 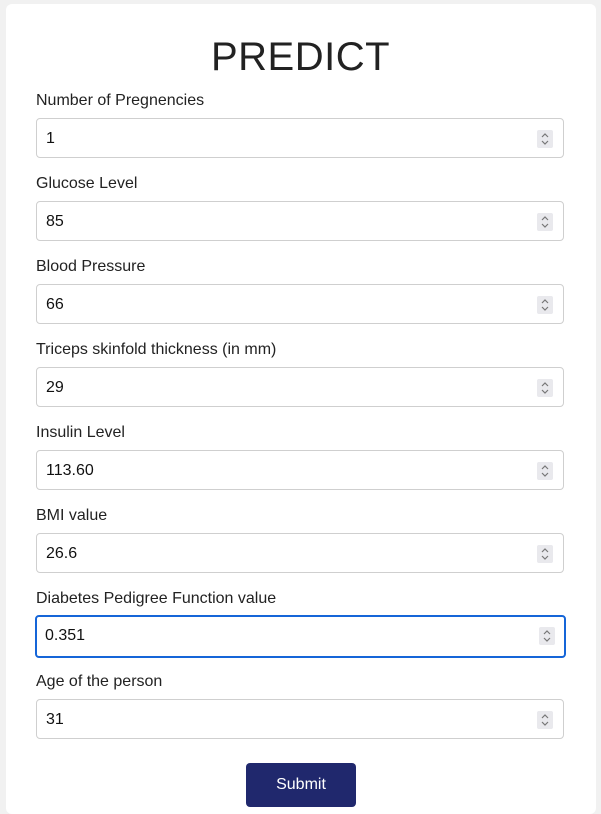 I want to click on insulin-label: Insulin Level, so click(x=80, y=432).